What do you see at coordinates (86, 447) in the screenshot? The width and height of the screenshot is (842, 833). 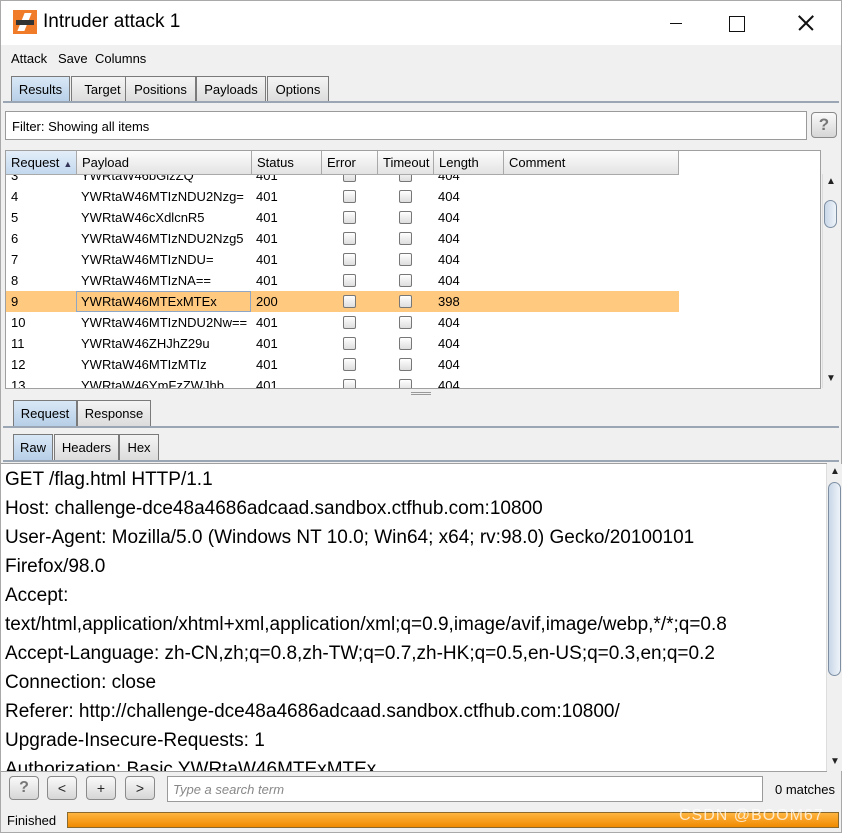 I see `tab-headers: Headers` at bounding box center [86, 447].